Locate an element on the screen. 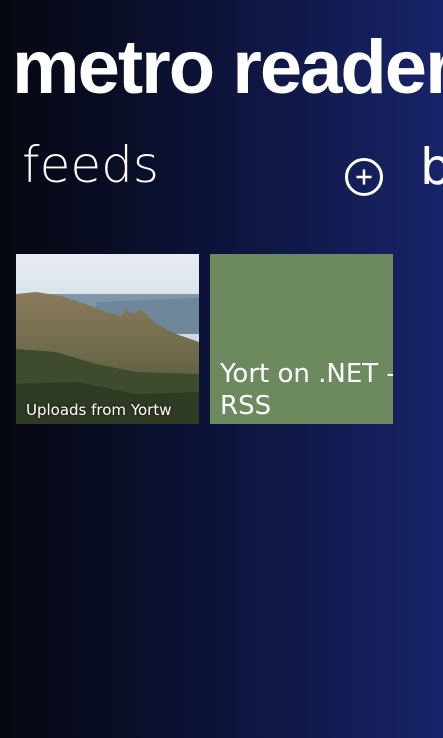 This screenshot has height=738, width=443. feed-tile-label: Yort on .NET - RSS is located at coordinates (306, 390).